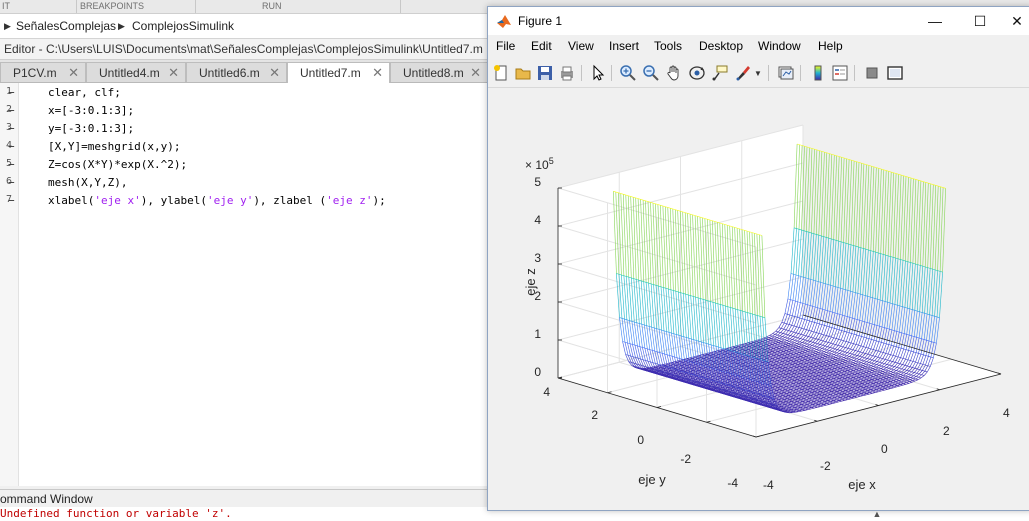  I want to click on code-line: mesh(X,Y,Z),, so click(87, 182).